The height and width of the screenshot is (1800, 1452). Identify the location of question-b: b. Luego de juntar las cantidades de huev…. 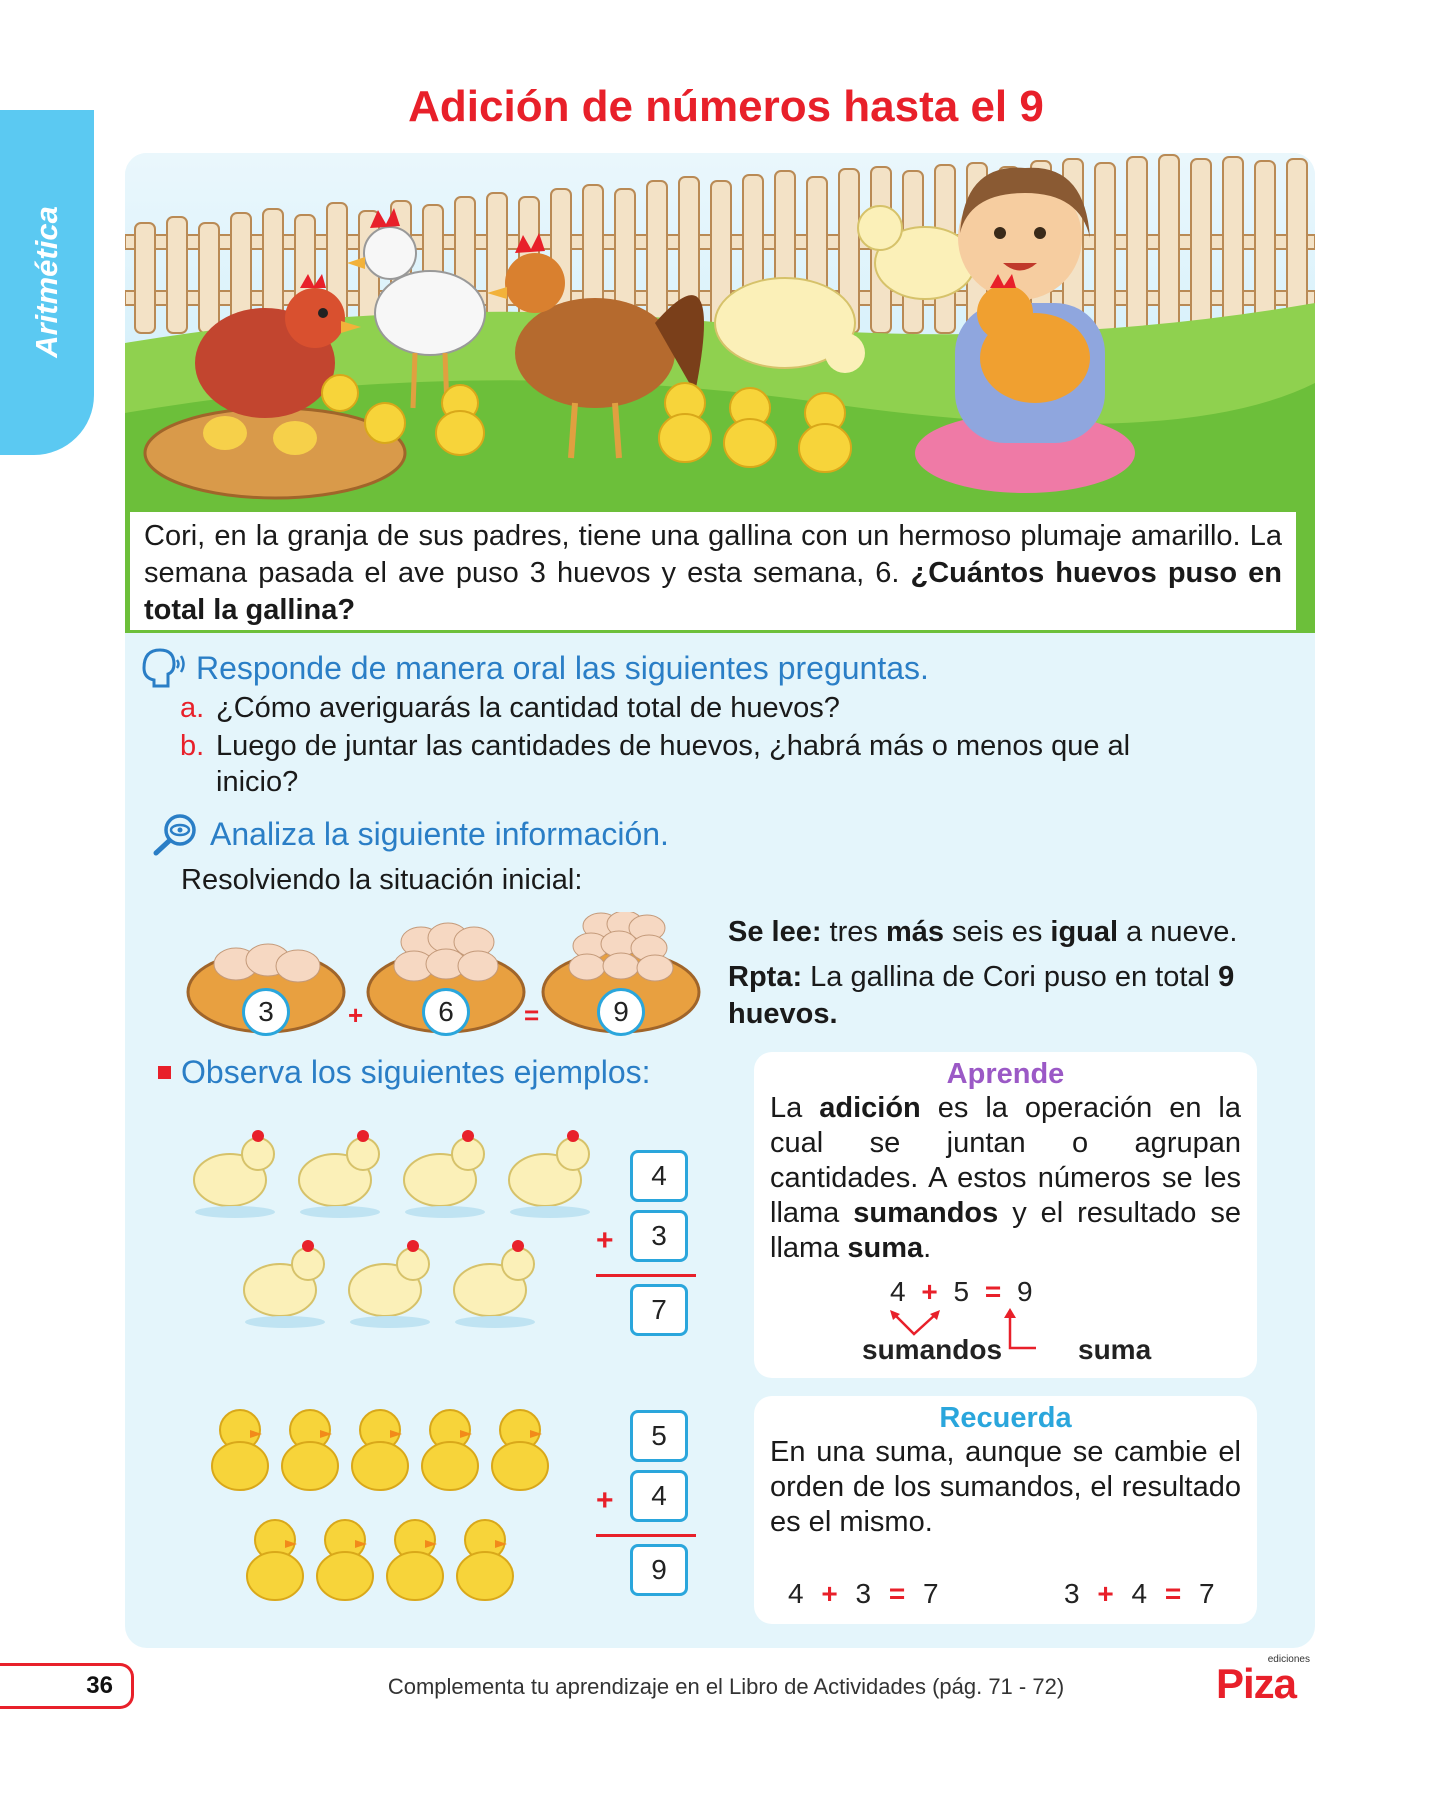
(655, 764).